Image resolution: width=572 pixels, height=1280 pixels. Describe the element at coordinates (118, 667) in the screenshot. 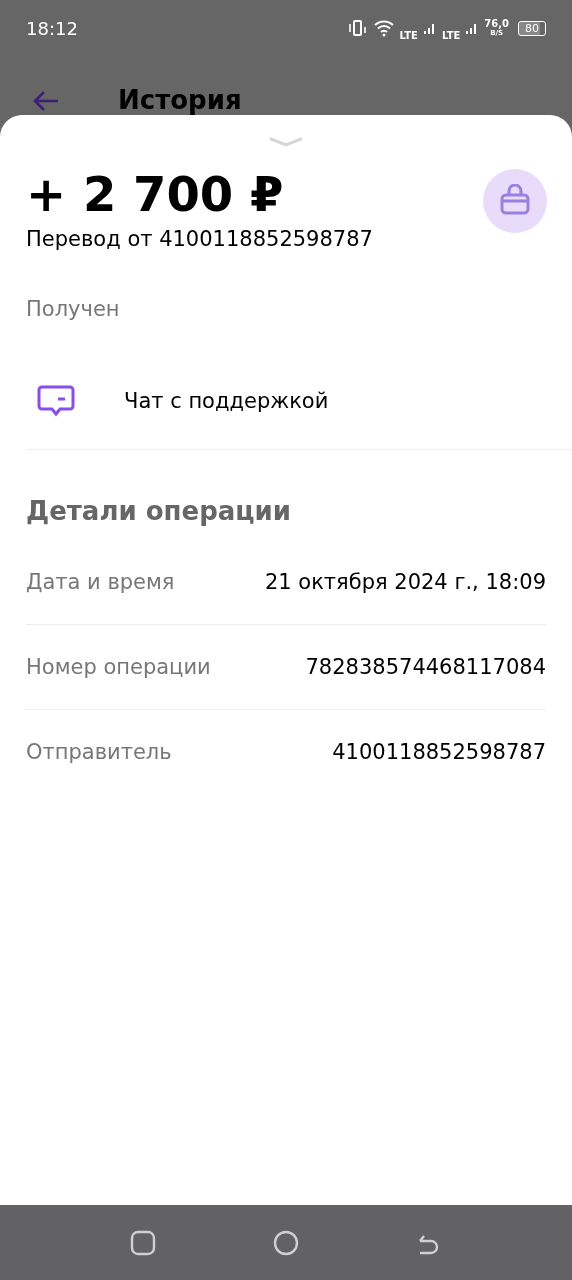

I see `detail-label: Номер операции` at that location.